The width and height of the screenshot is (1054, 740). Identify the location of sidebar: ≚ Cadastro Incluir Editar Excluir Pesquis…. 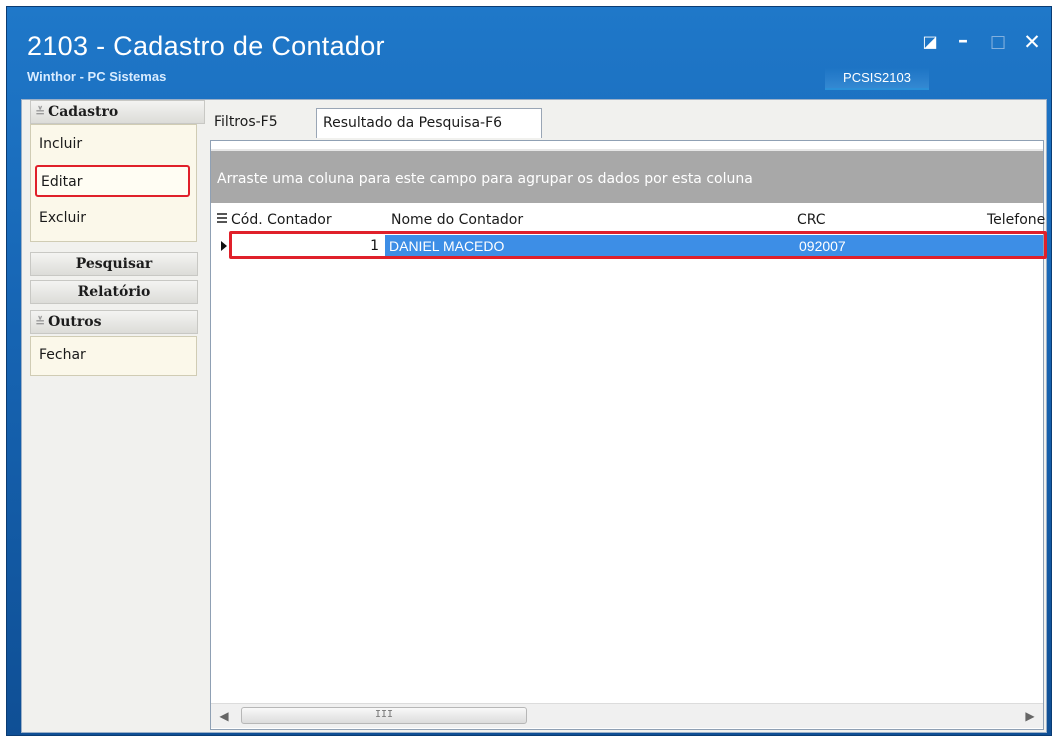
(117, 415).